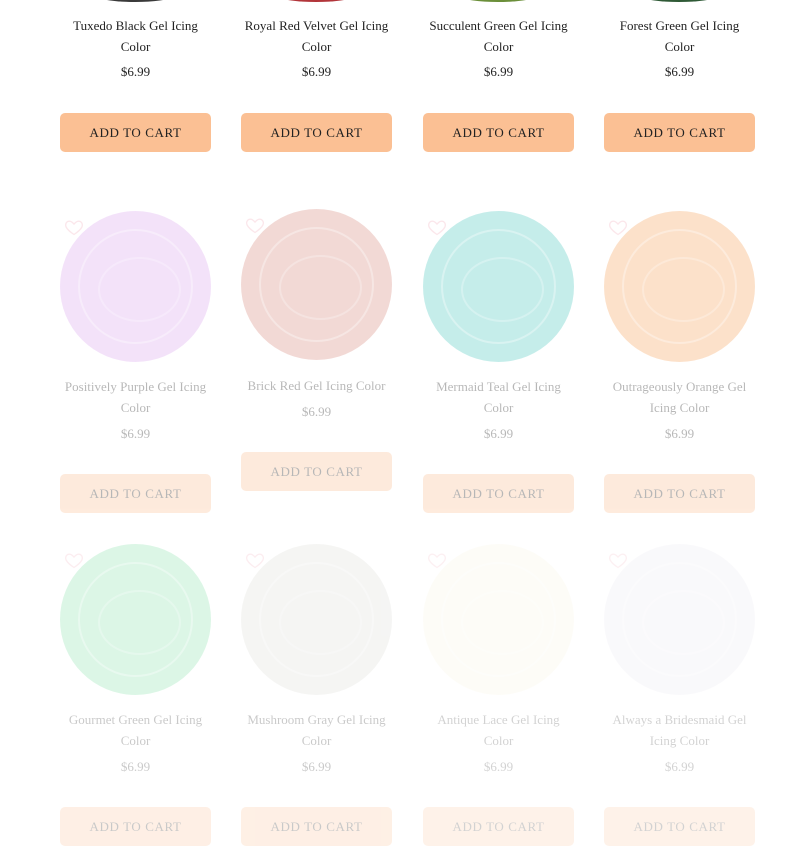 This screenshot has height=846, width=785. Describe the element at coordinates (316, 385) in the screenshot. I see `product-name: Brick Red Gel Icing Color` at that location.